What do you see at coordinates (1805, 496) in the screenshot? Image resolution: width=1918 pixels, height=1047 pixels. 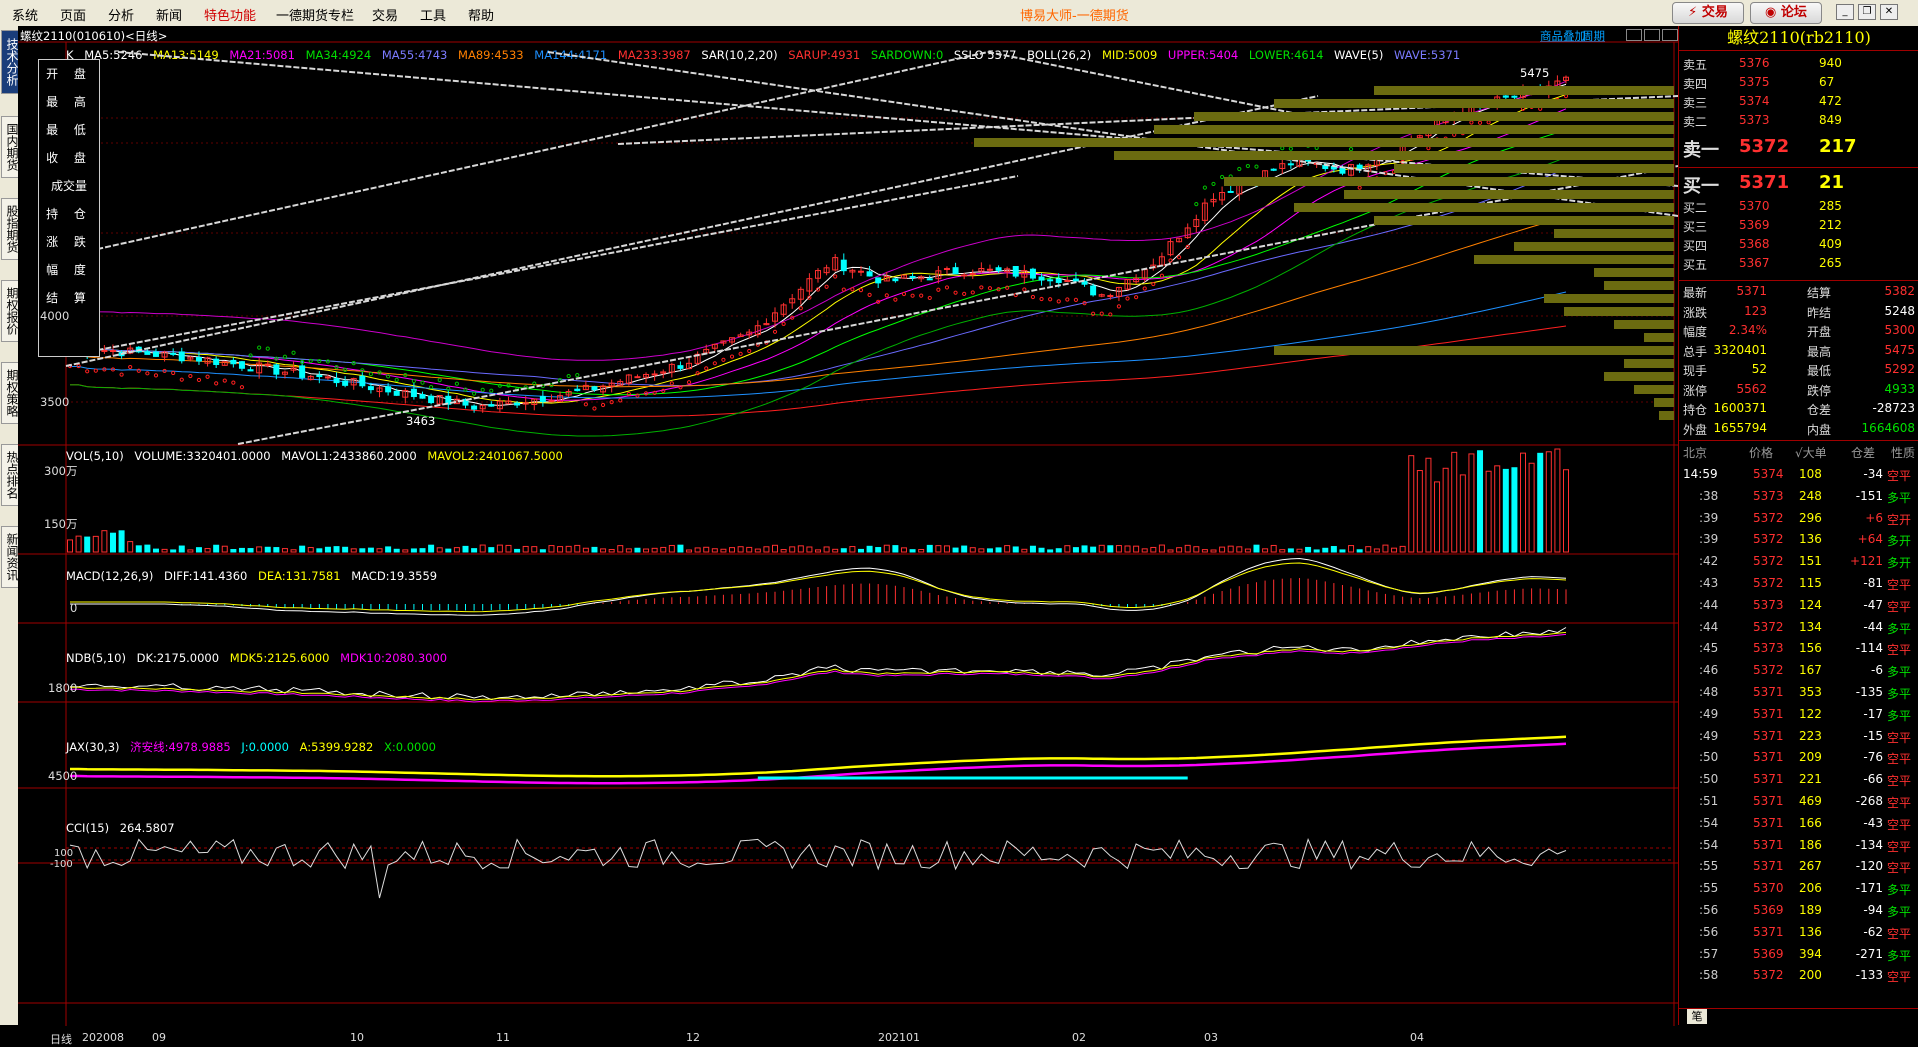 I see `tick-row: :38 5373 248 -151 多平` at bounding box center [1805, 496].